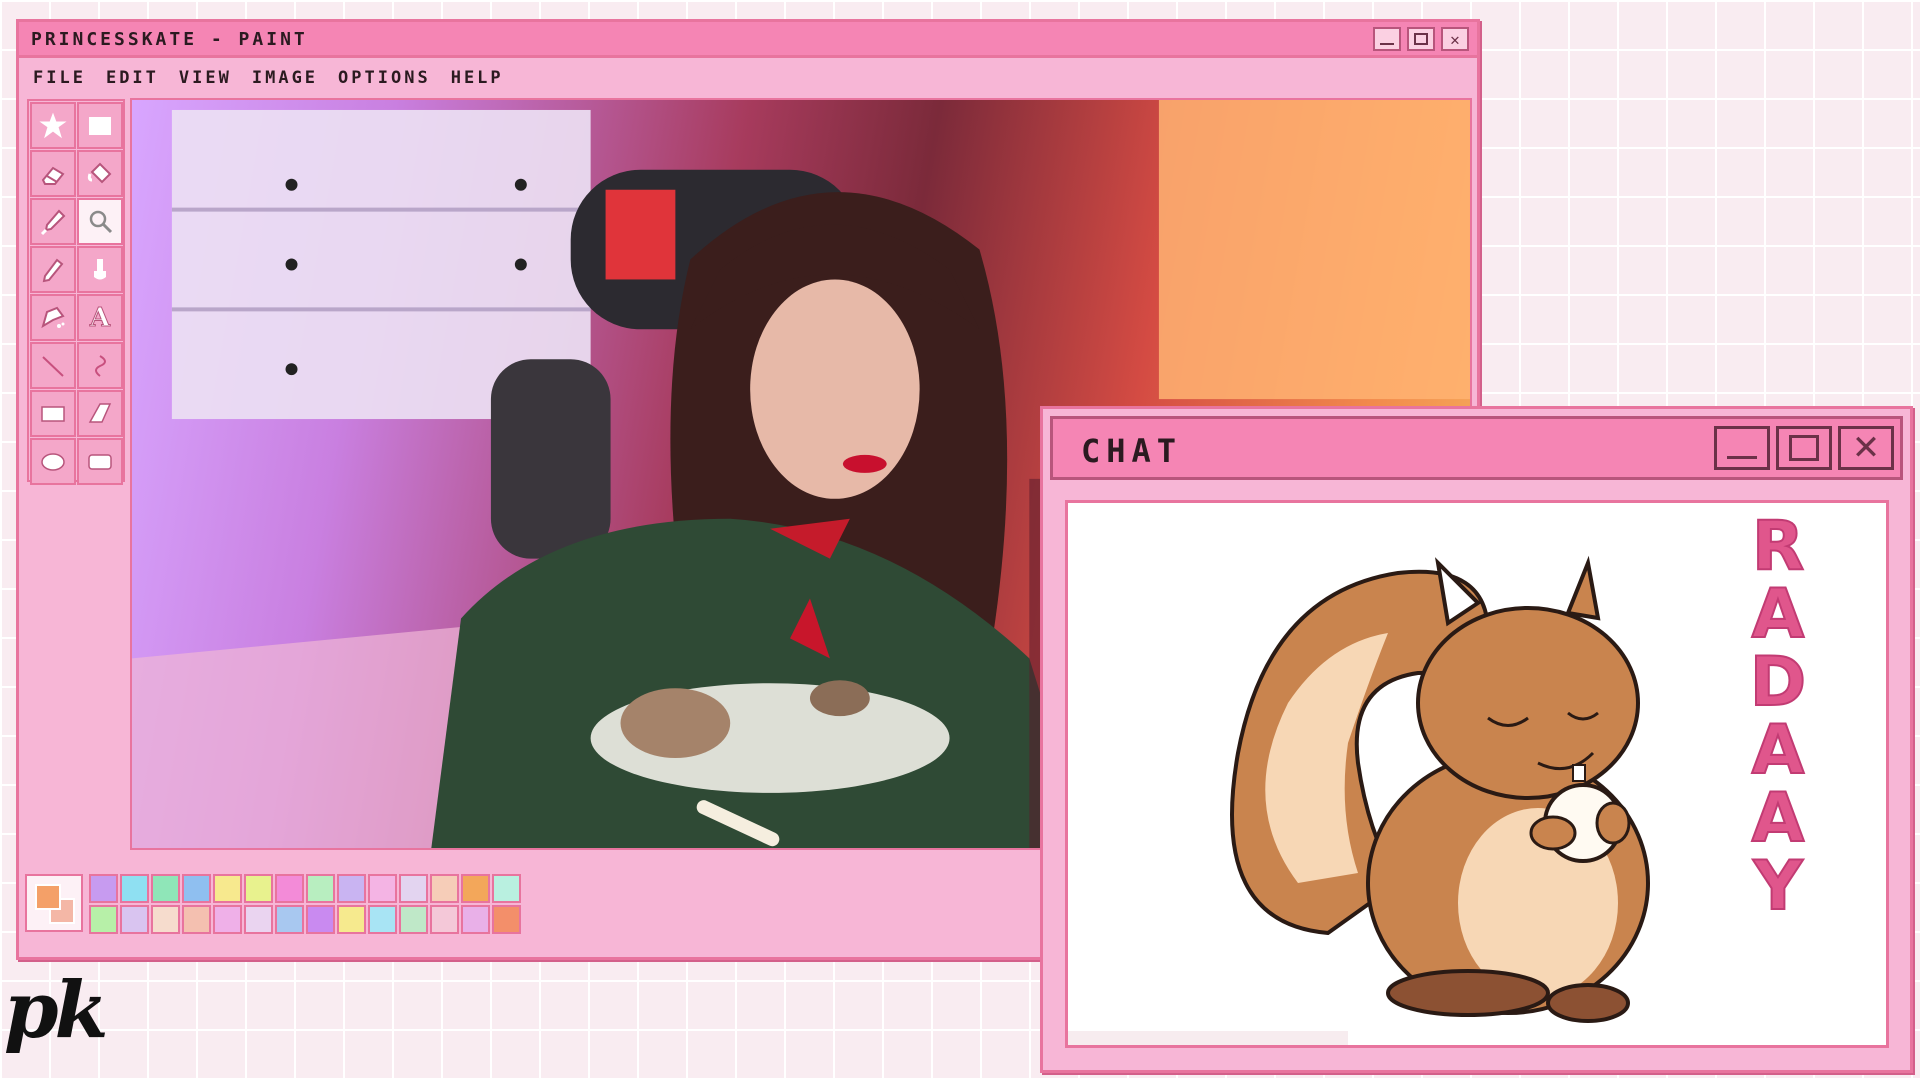 This screenshot has width=1920, height=1080. I want to click on tool-airbrush, so click(53, 317).